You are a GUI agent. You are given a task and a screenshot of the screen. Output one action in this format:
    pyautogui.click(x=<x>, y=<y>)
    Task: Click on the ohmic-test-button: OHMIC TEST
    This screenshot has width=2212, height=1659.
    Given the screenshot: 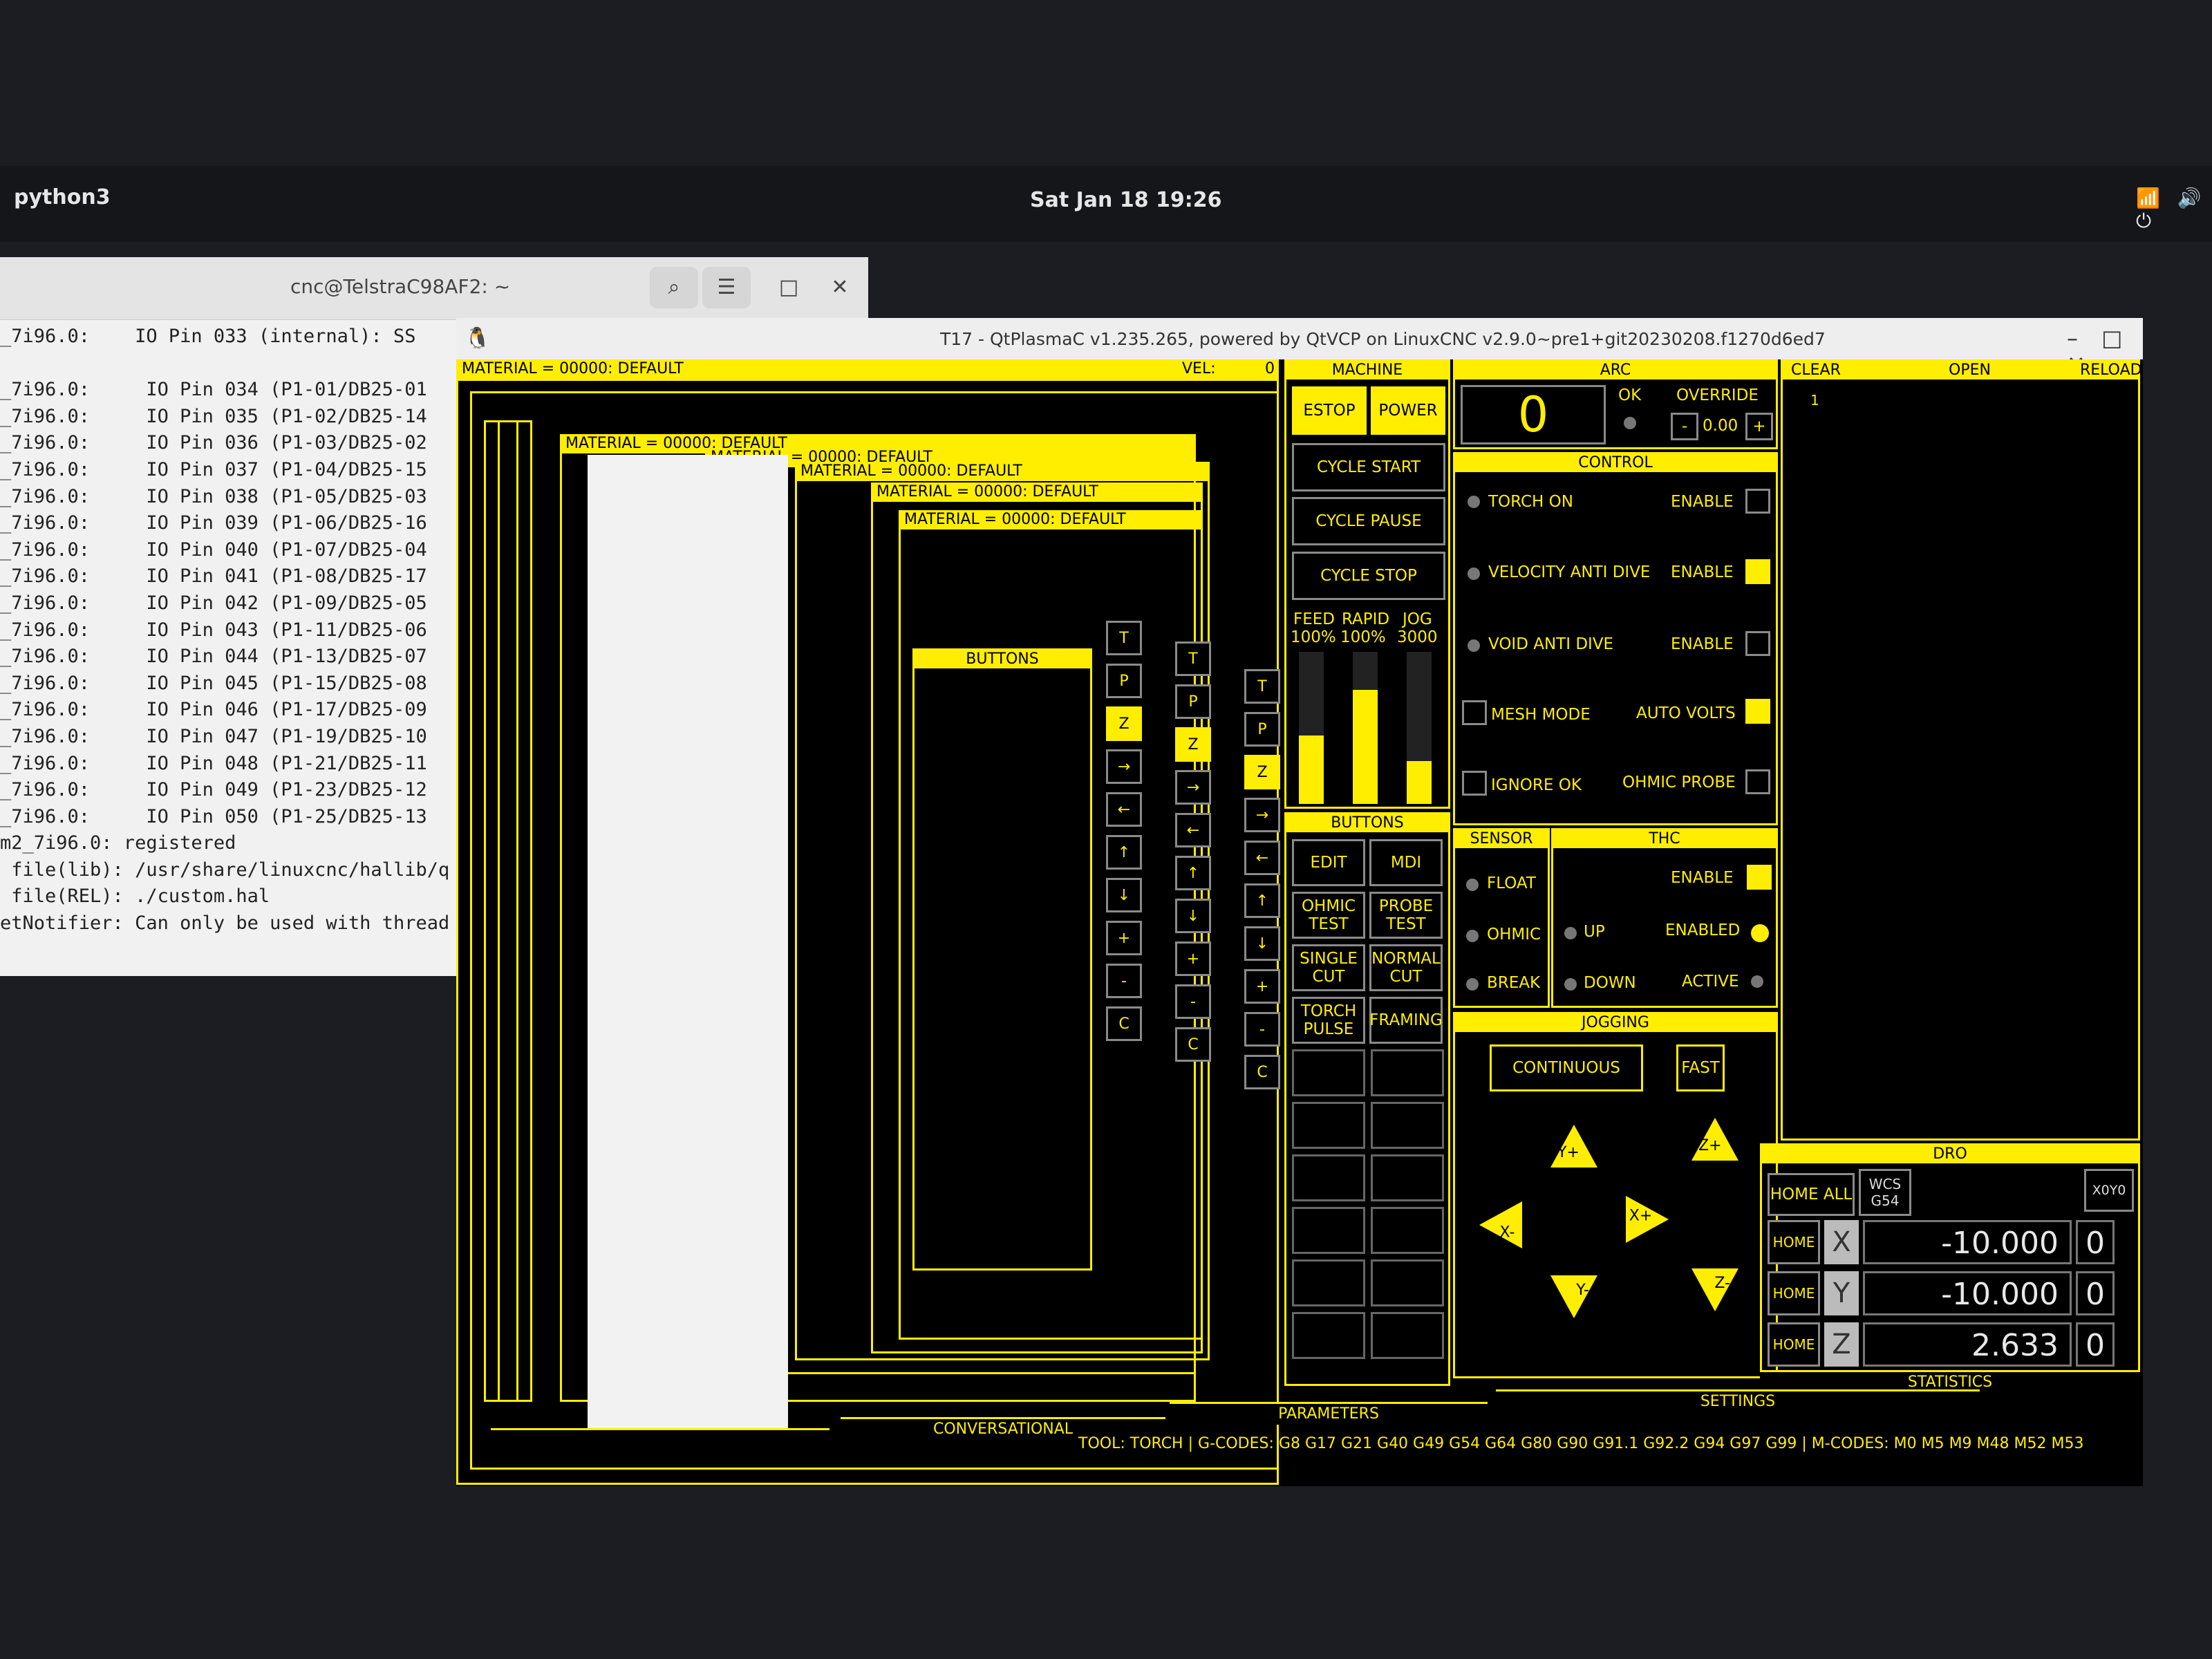 What is the action you would take?
    pyautogui.click(x=1328, y=915)
    